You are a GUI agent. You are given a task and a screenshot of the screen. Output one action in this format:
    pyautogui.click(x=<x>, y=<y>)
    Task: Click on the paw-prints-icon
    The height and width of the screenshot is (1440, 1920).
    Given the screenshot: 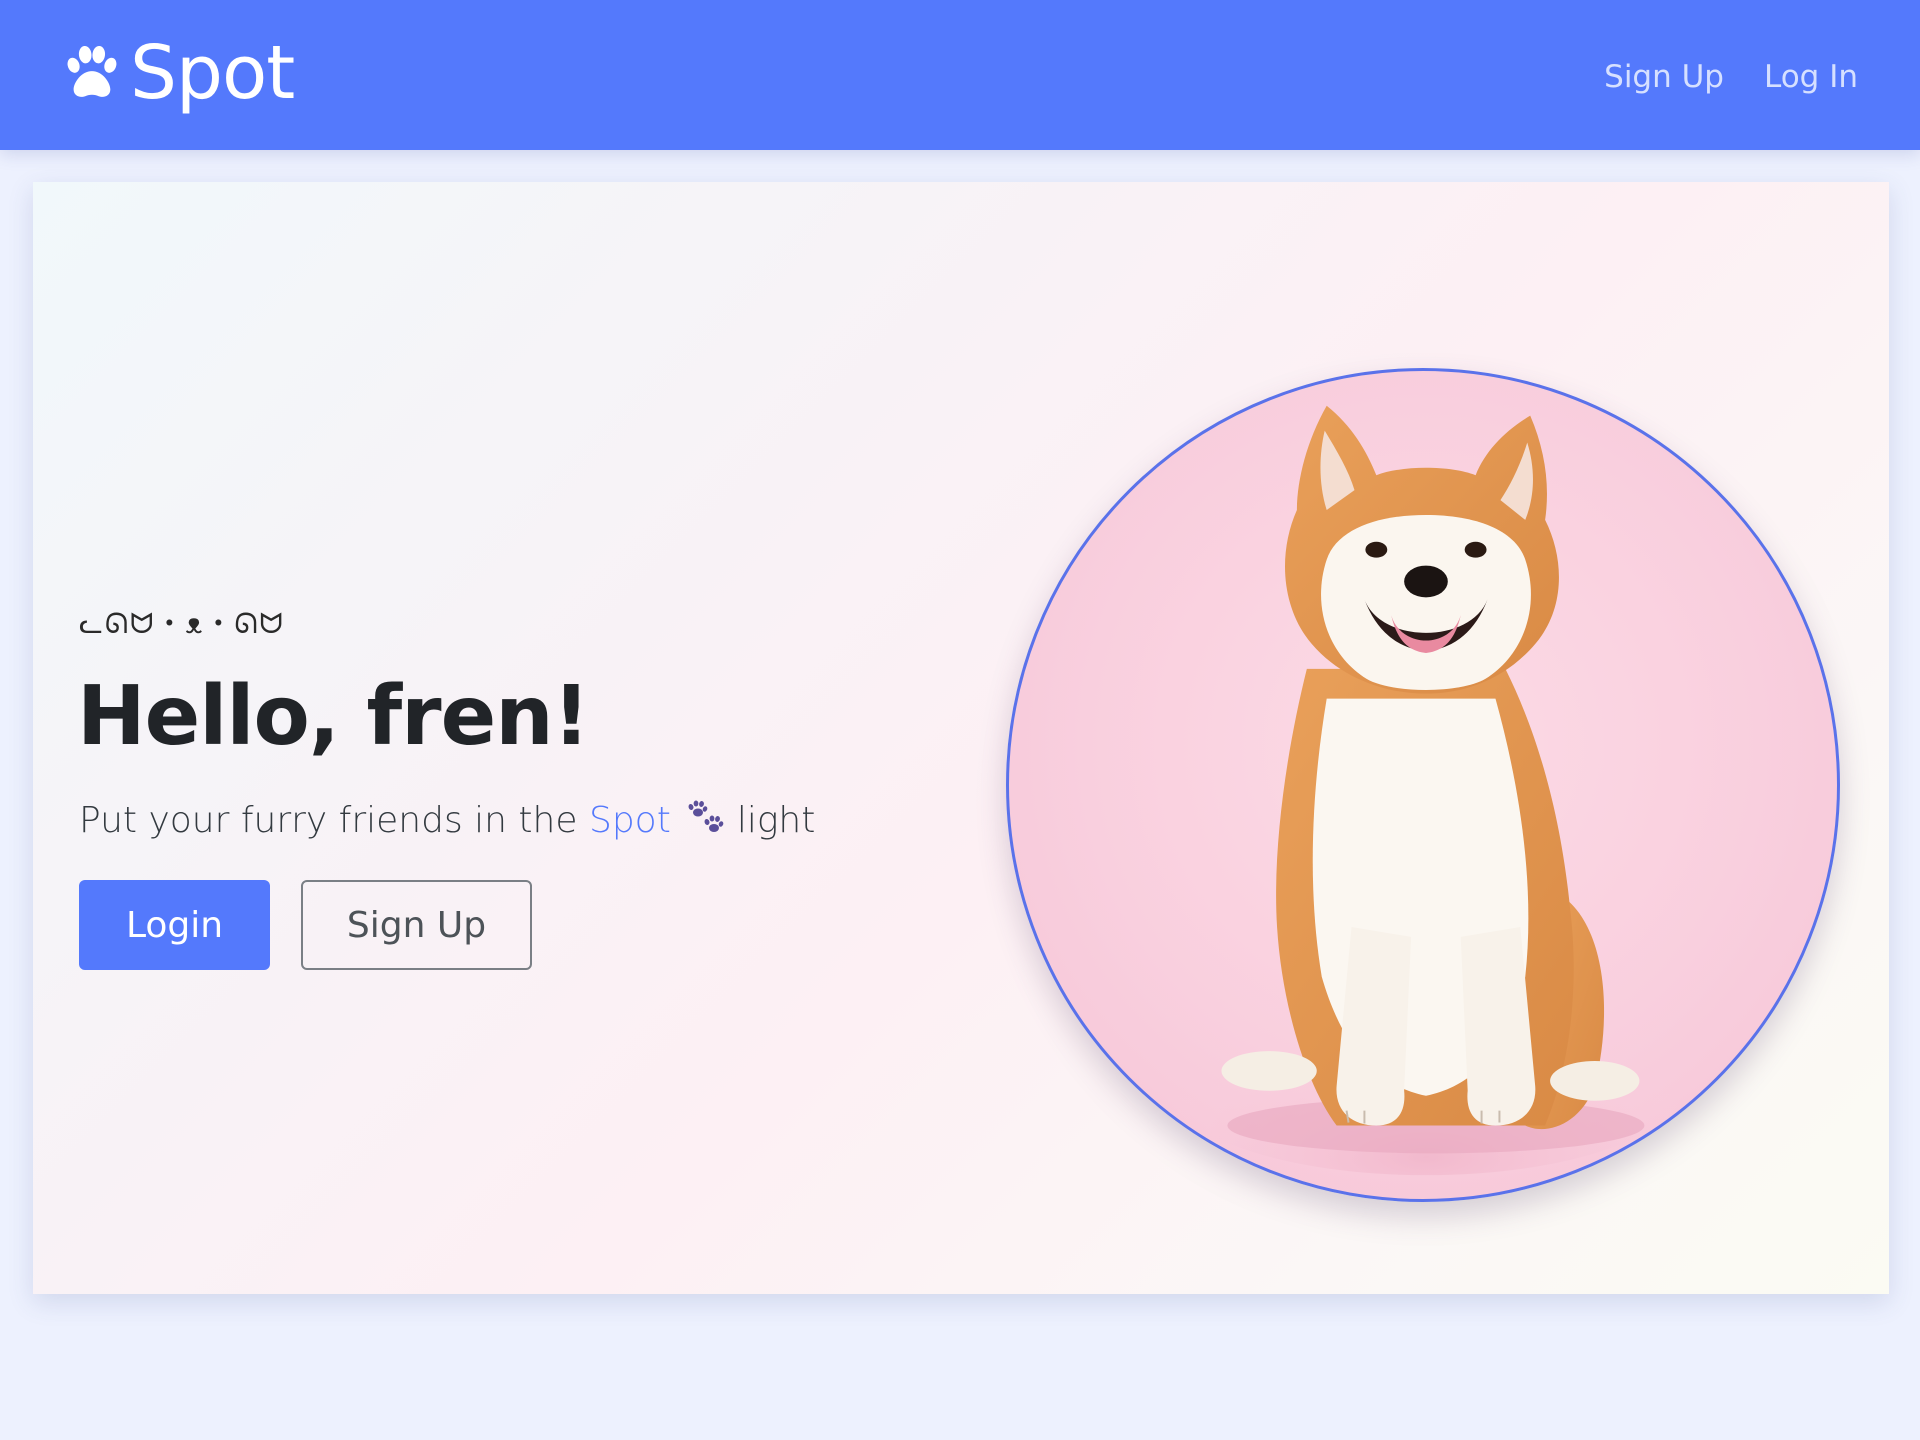 What is the action you would take?
    pyautogui.click(x=706, y=816)
    